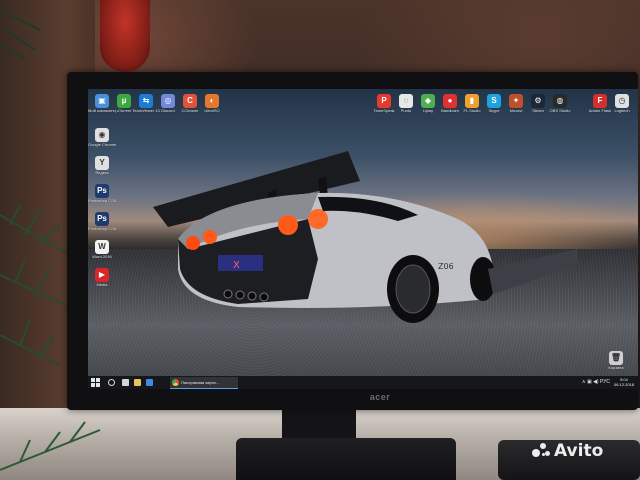  Describe the element at coordinates (102, 144) in the screenshot. I see `desktop-icon-left-1-label: Google Chrome` at that location.